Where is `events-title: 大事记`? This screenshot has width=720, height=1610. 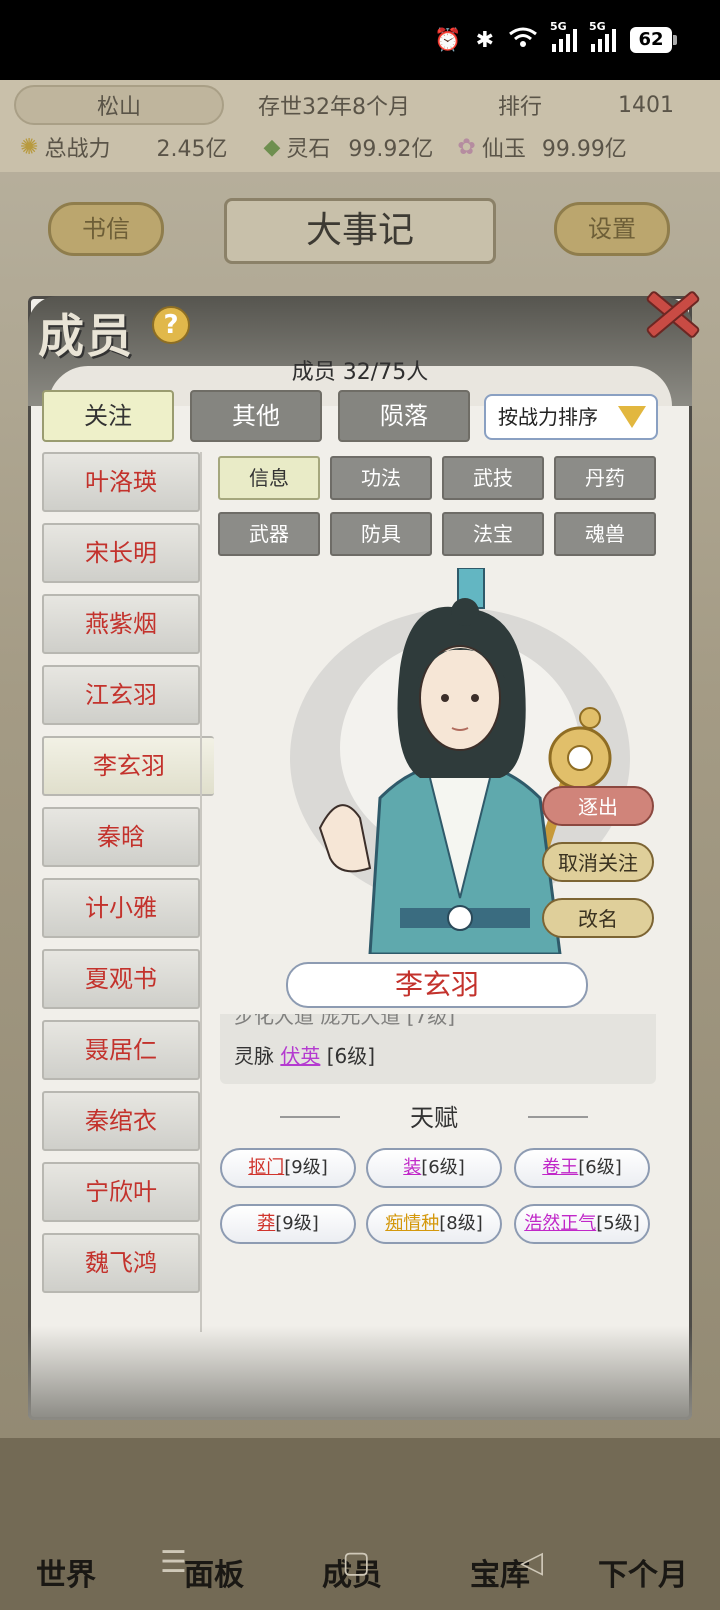 events-title: 大事记 is located at coordinates (360, 231).